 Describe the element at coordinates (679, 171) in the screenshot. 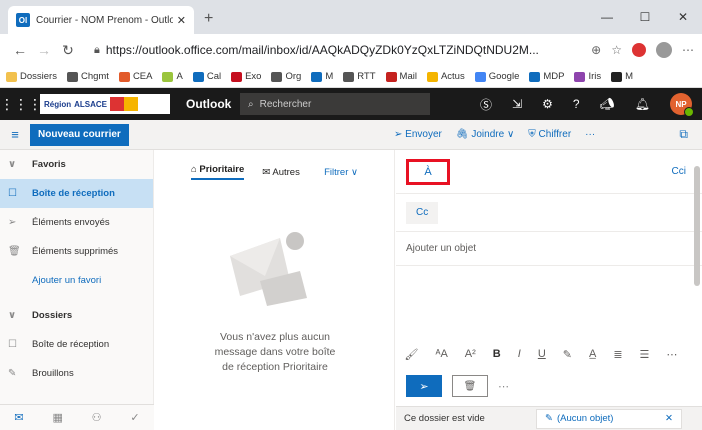

I see `bcc-button: Cci` at that location.